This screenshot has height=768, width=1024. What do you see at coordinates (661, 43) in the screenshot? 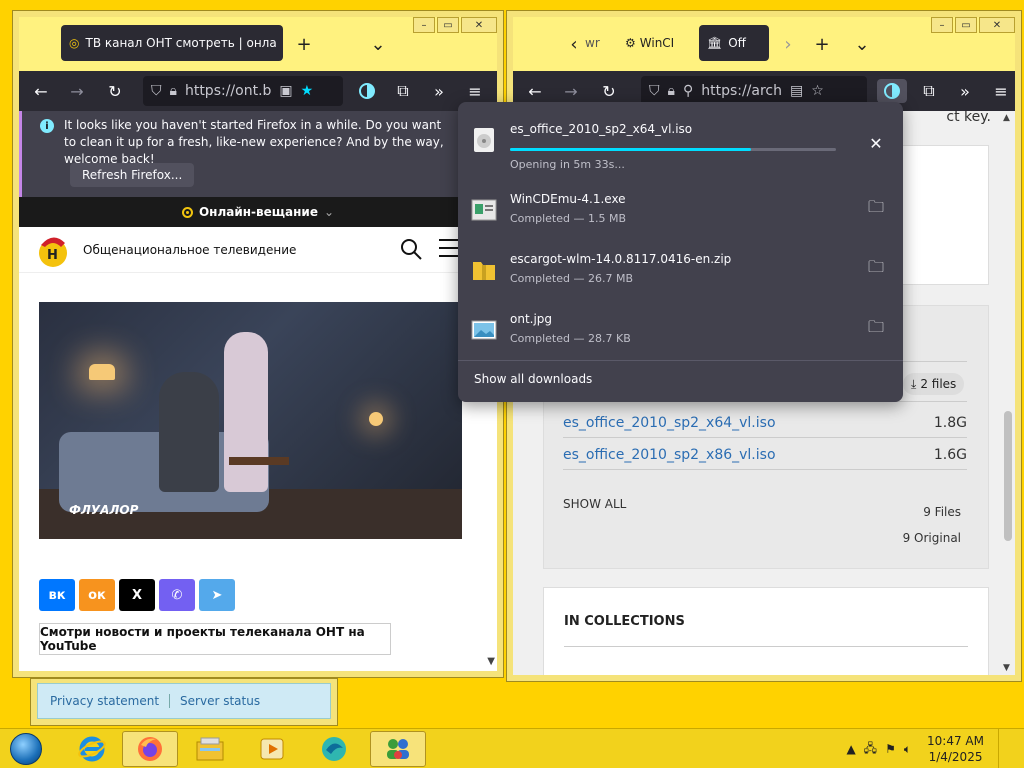
I see `tab-wincdemu: ⚙ WinCI` at bounding box center [661, 43].